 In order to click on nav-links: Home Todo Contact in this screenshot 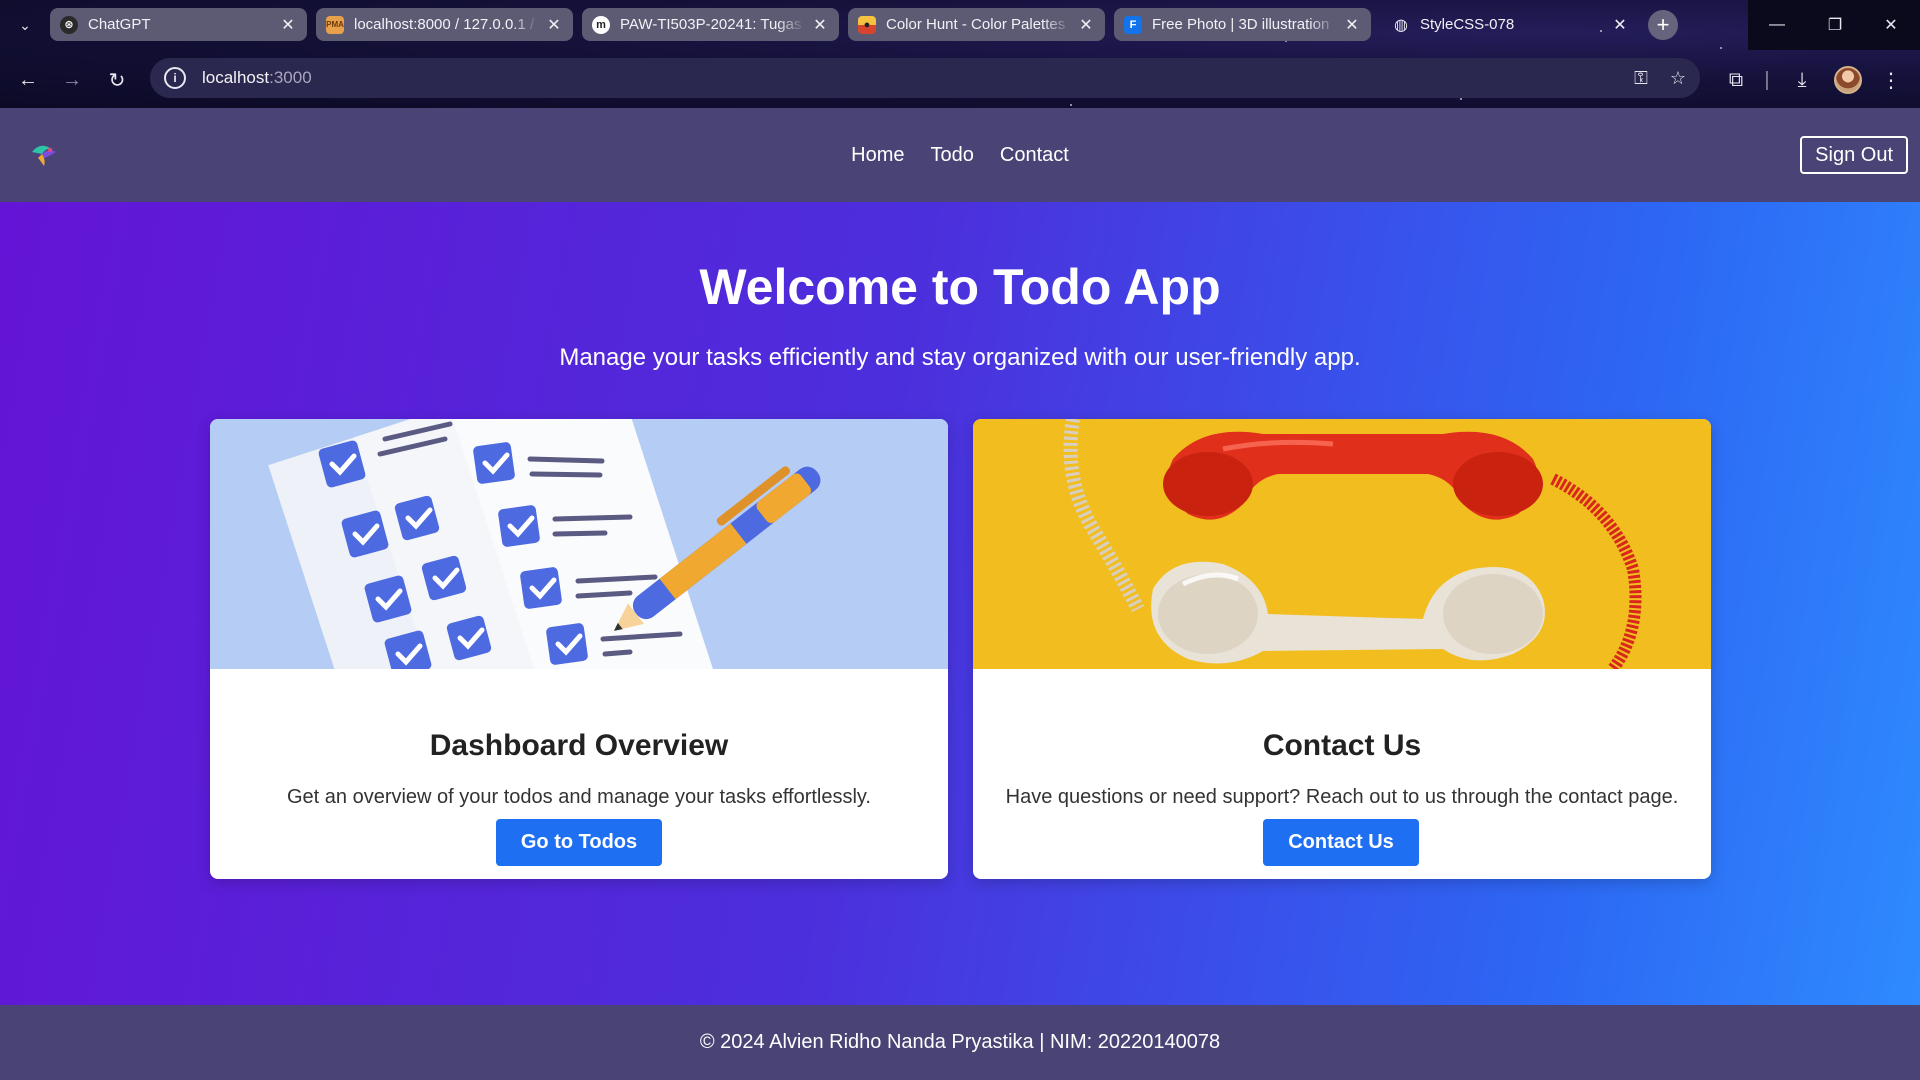, I will do `click(960, 155)`.